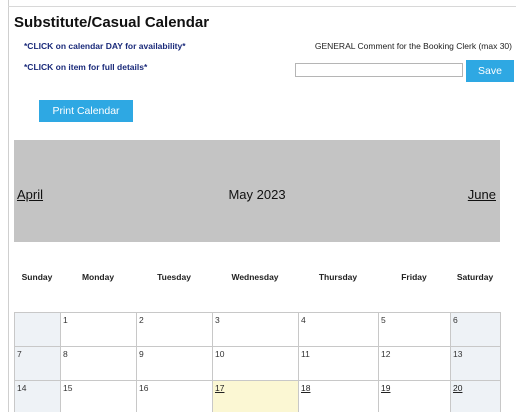  Describe the element at coordinates (86, 67) in the screenshot. I see `instruction-item: *CLICK on item for full details*` at that location.